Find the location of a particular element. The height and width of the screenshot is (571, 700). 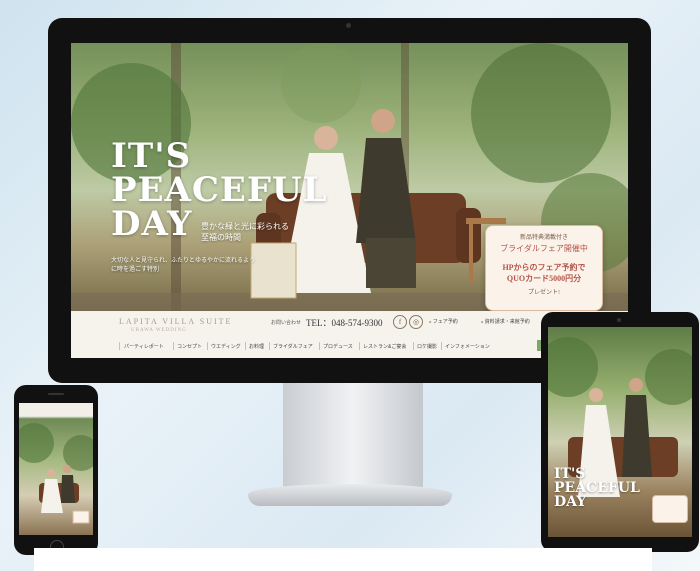

phone-hero-illustration is located at coordinates (56, 473).